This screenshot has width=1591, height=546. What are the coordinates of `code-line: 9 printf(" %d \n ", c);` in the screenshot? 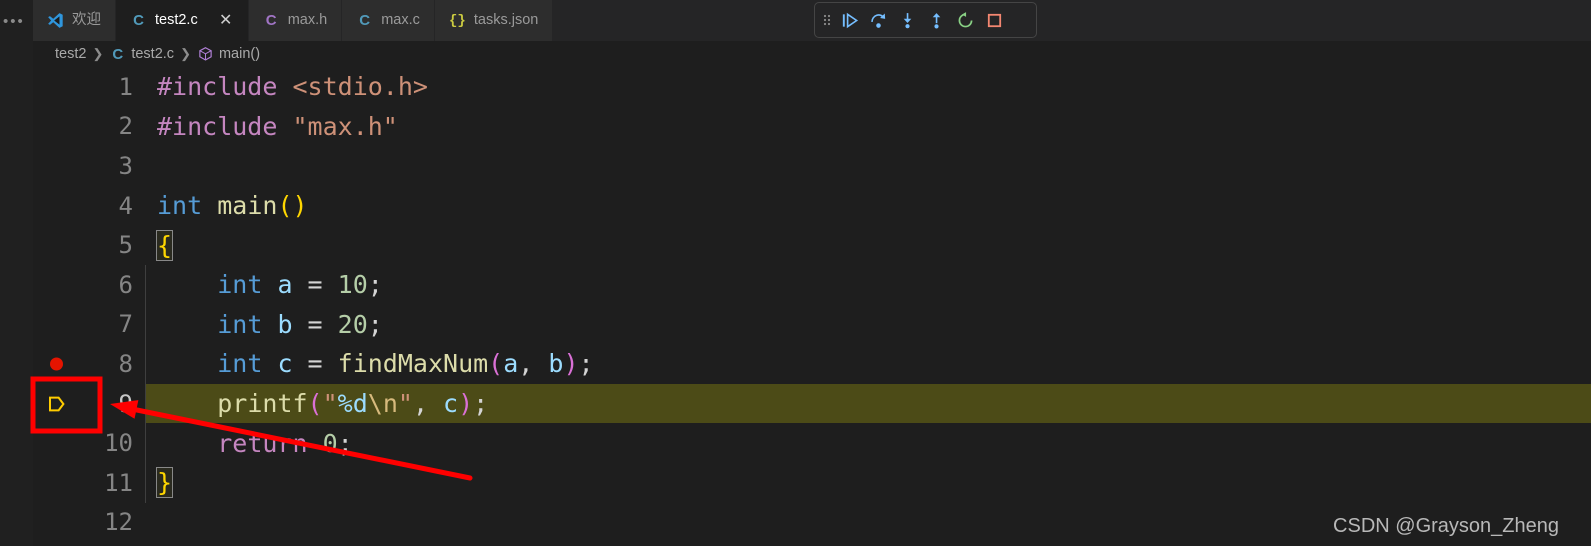 It's located at (812, 403).